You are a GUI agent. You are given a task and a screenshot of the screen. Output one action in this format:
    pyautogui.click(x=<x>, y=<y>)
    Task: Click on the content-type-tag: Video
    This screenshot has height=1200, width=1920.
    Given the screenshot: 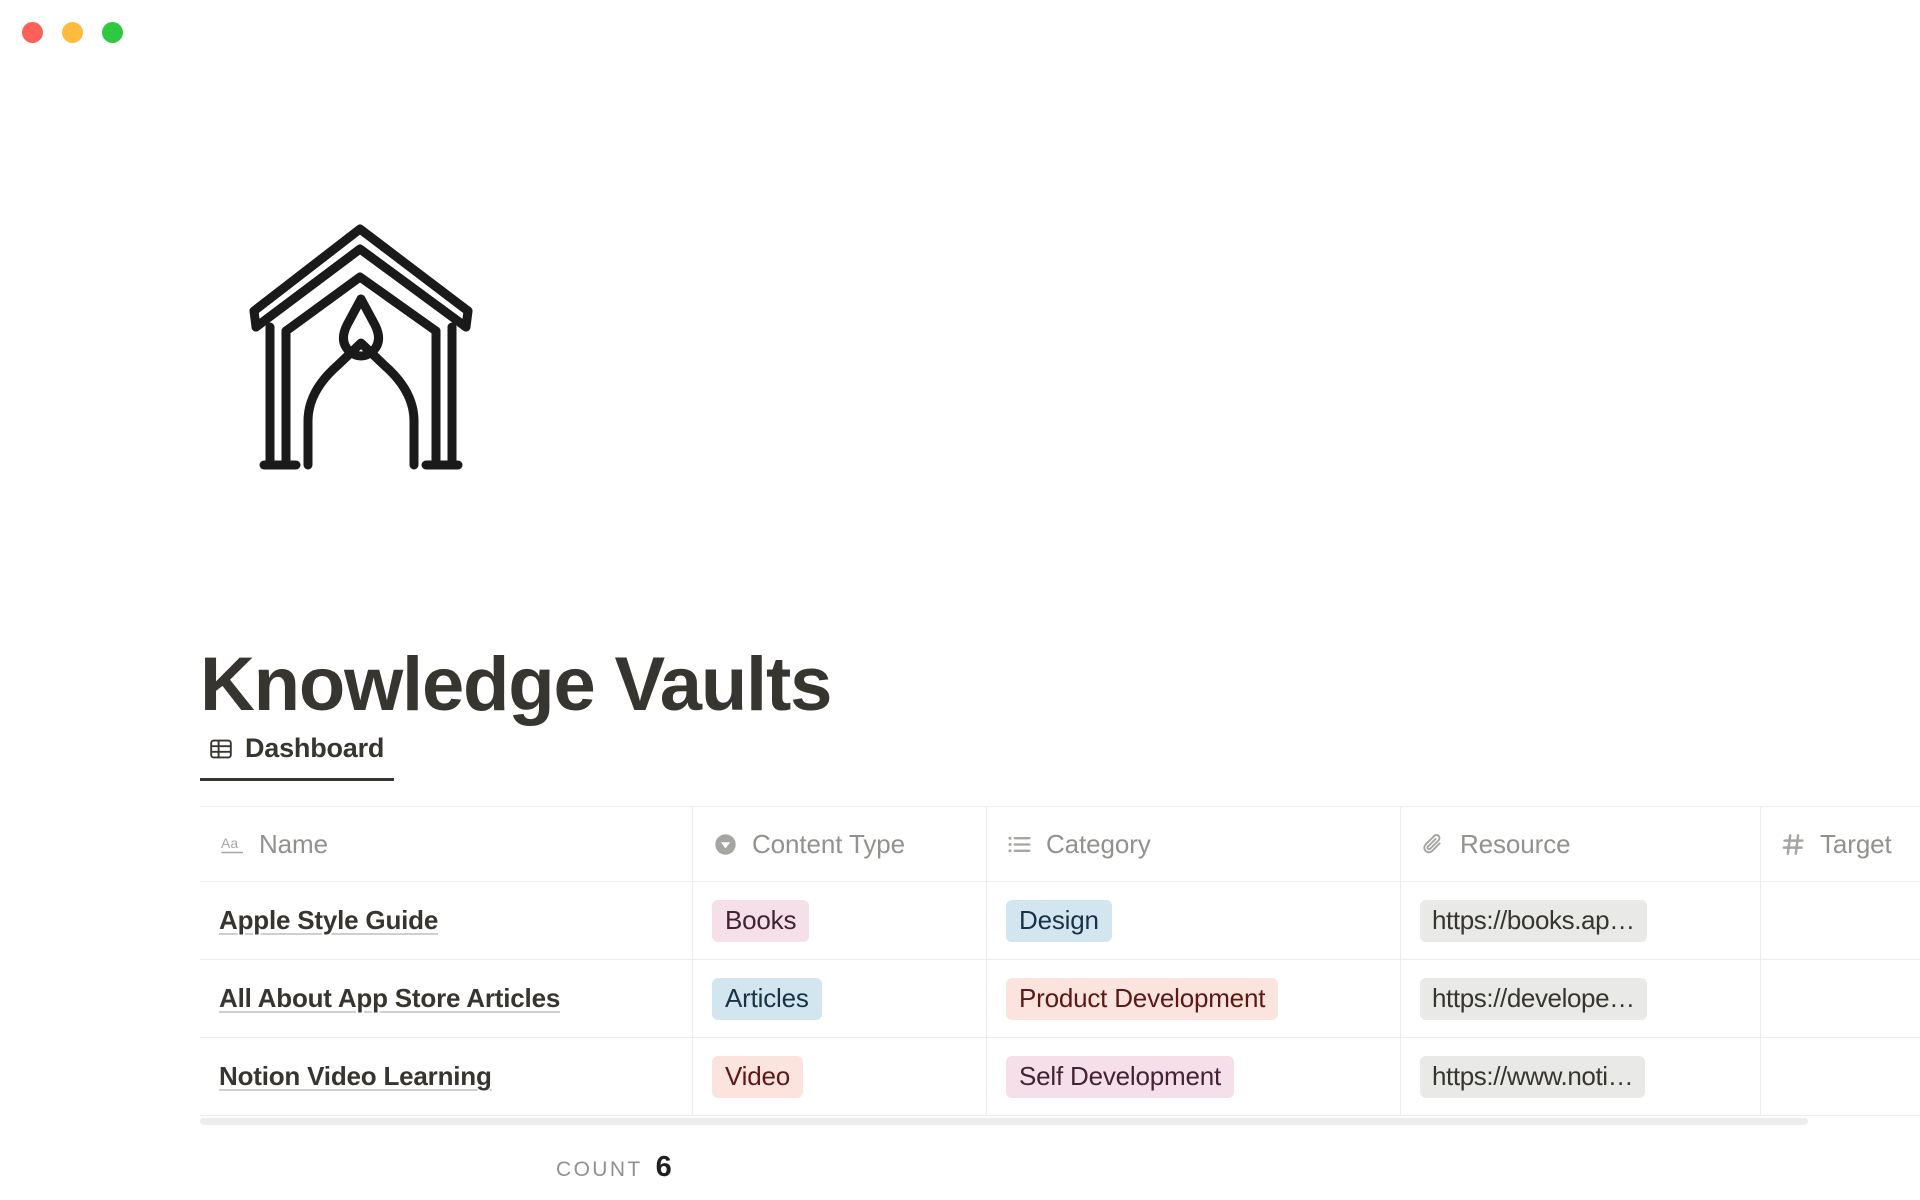 What is the action you would take?
    pyautogui.click(x=758, y=1076)
    